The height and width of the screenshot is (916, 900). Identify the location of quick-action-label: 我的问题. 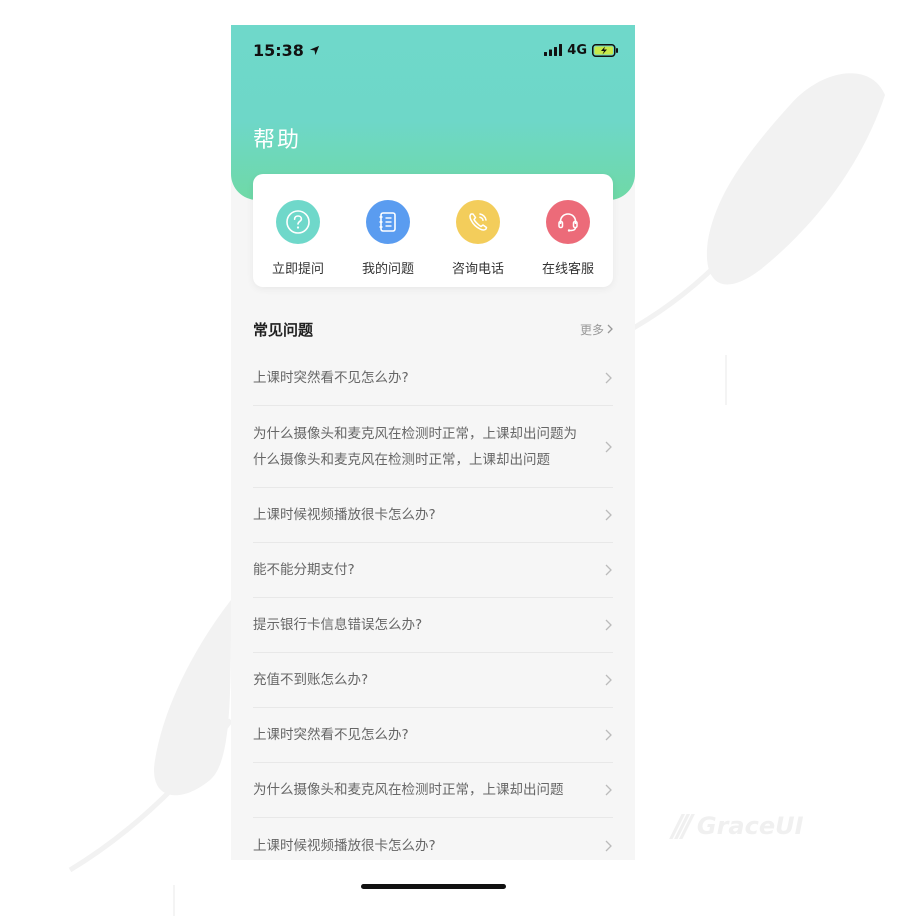
(387, 269).